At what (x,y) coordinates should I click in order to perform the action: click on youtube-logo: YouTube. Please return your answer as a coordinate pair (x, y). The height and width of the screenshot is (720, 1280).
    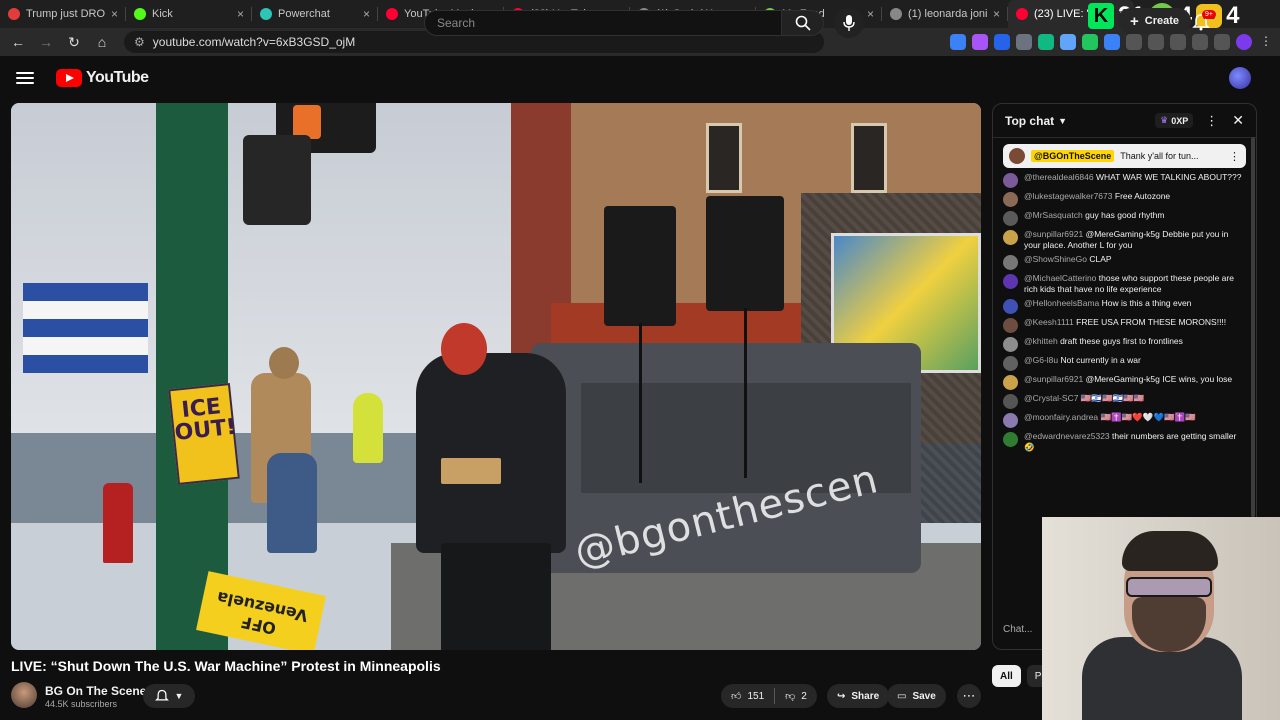
    Looking at the image, I should click on (102, 78).